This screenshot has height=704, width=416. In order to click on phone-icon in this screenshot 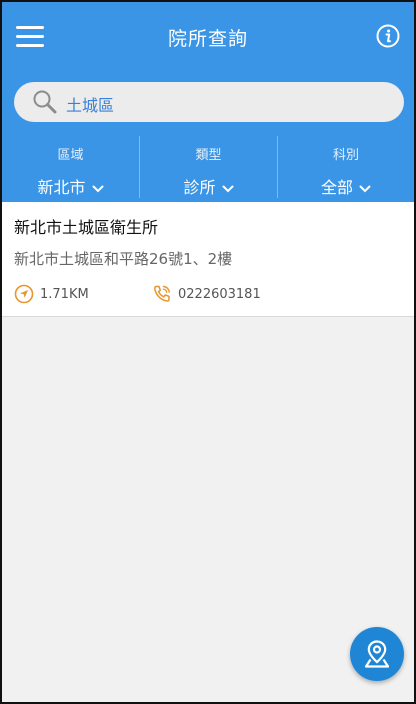, I will do `click(162, 293)`.